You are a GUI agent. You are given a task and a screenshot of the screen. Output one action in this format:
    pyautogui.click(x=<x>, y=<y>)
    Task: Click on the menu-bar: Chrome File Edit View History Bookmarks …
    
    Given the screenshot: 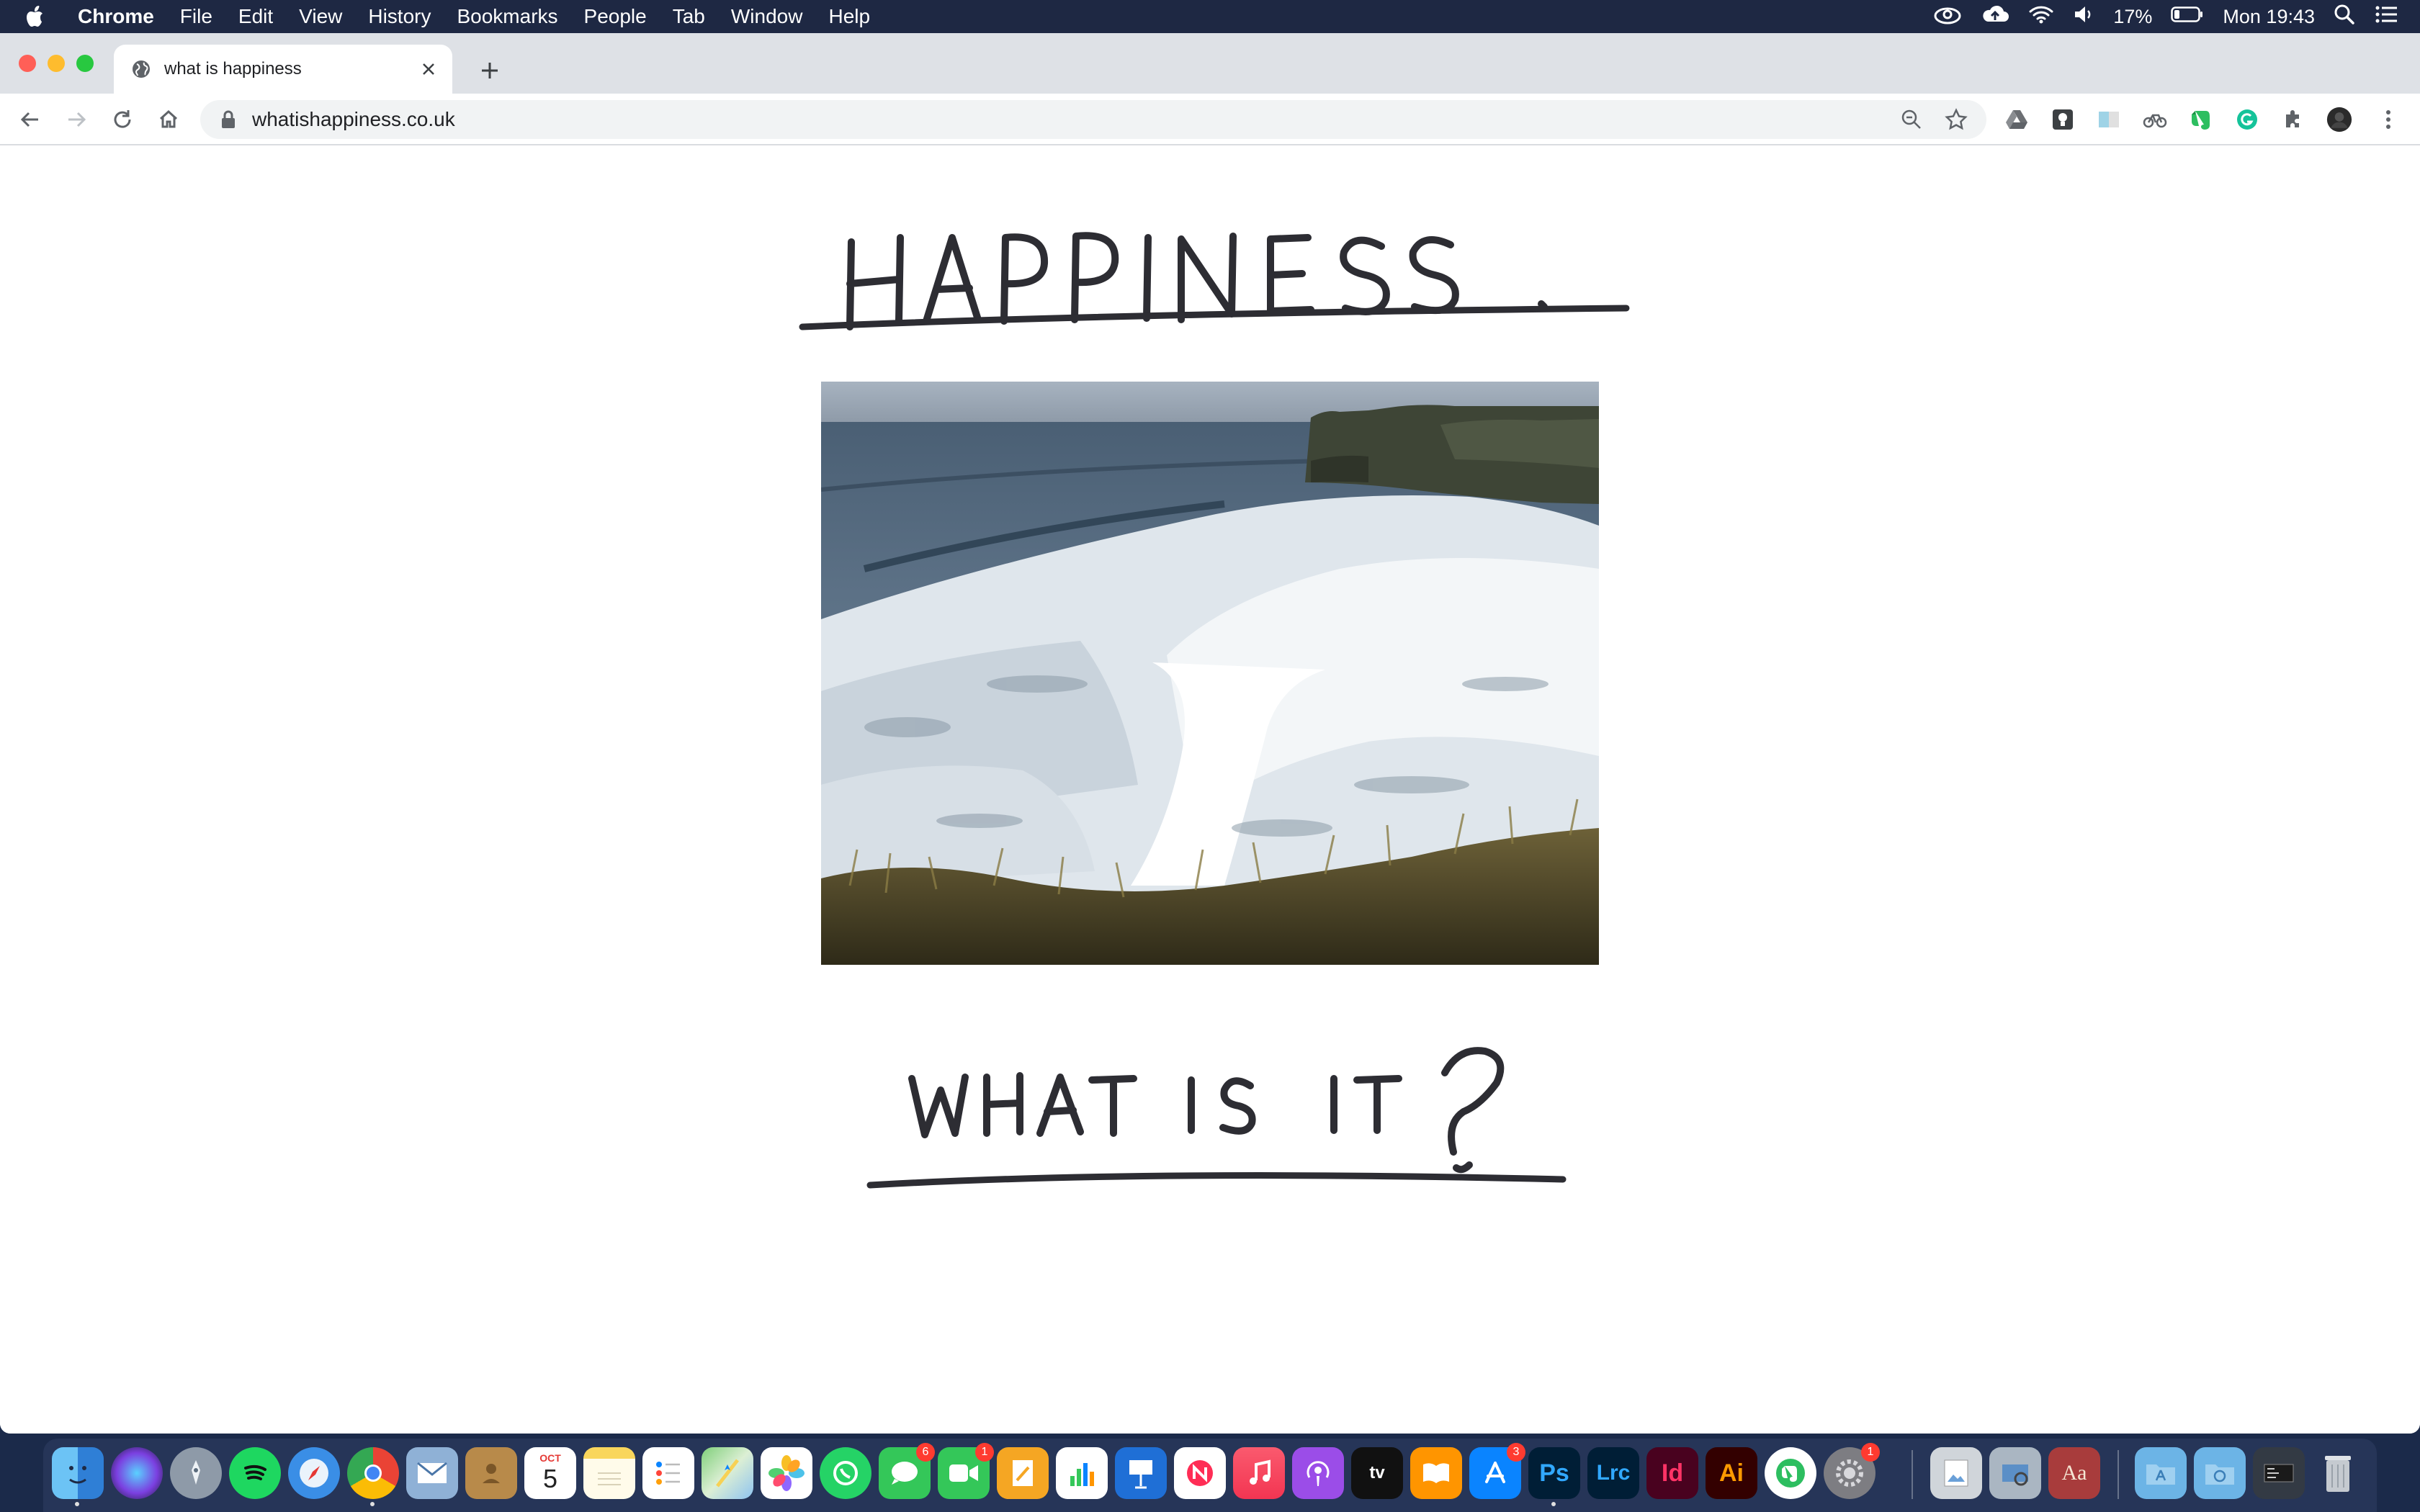 What is the action you would take?
    pyautogui.click(x=1210, y=16)
    